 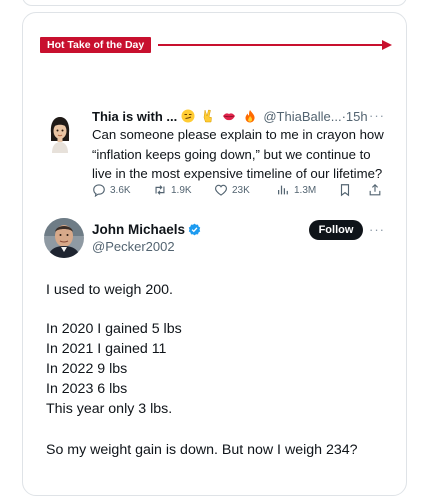 What do you see at coordinates (109, 290) in the screenshot?
I see `tweet-line: I used to weigh 200.` at bounding box center [109, 290].